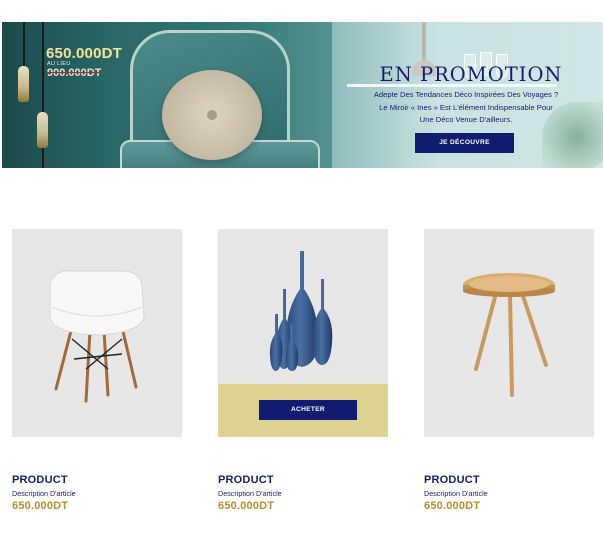 The image size is (603, 535). I want to click on wooden-stool-image, so click(509, 335).